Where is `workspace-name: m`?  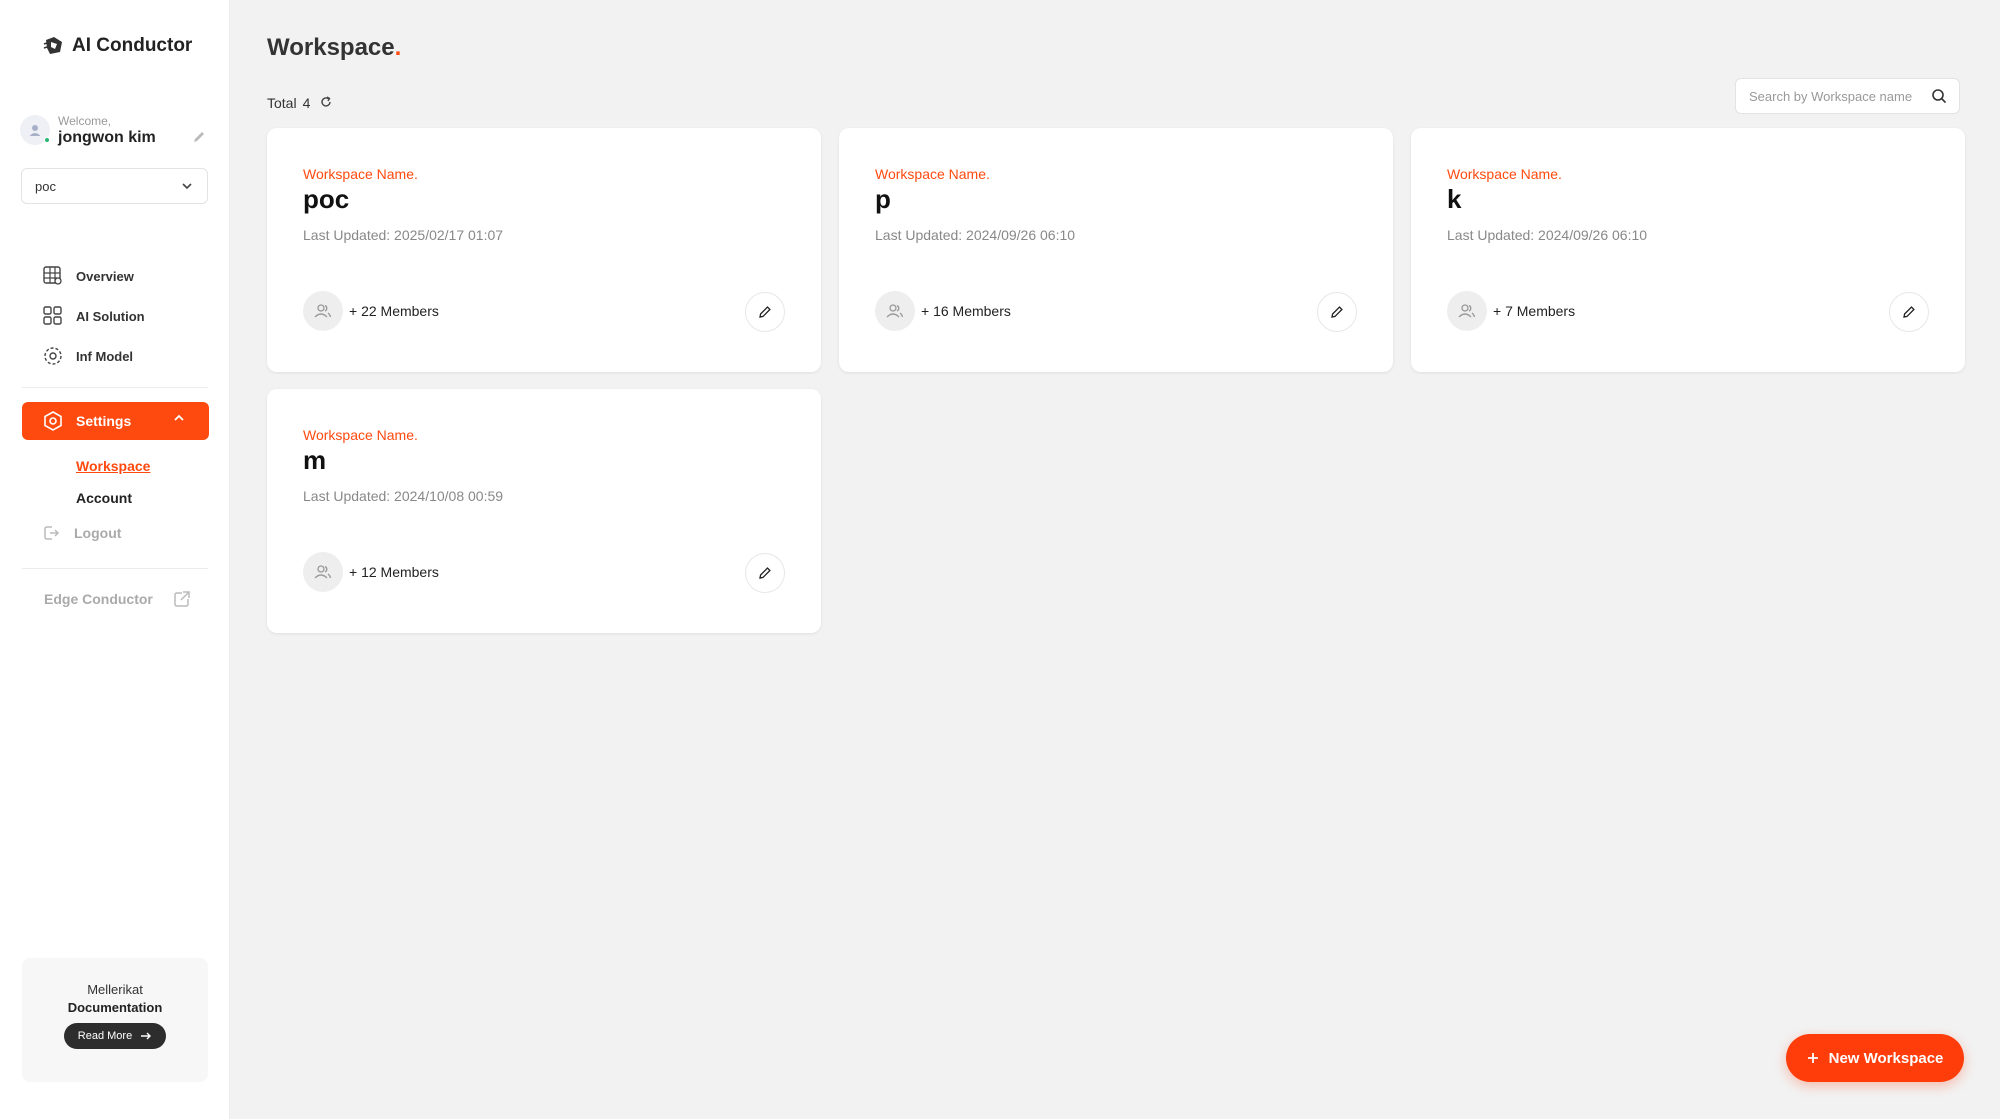
workspace-name: m is located at coordinates (315, 460).